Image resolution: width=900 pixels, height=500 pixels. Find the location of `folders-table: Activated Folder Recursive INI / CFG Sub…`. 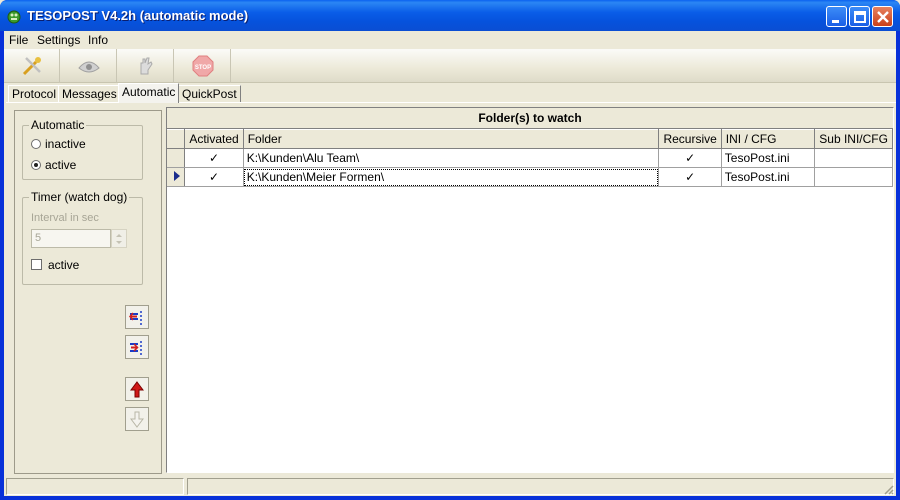

folders-table: Activated Folder Recursive INI / CFG Sub… is located at coordinates (530, 158).